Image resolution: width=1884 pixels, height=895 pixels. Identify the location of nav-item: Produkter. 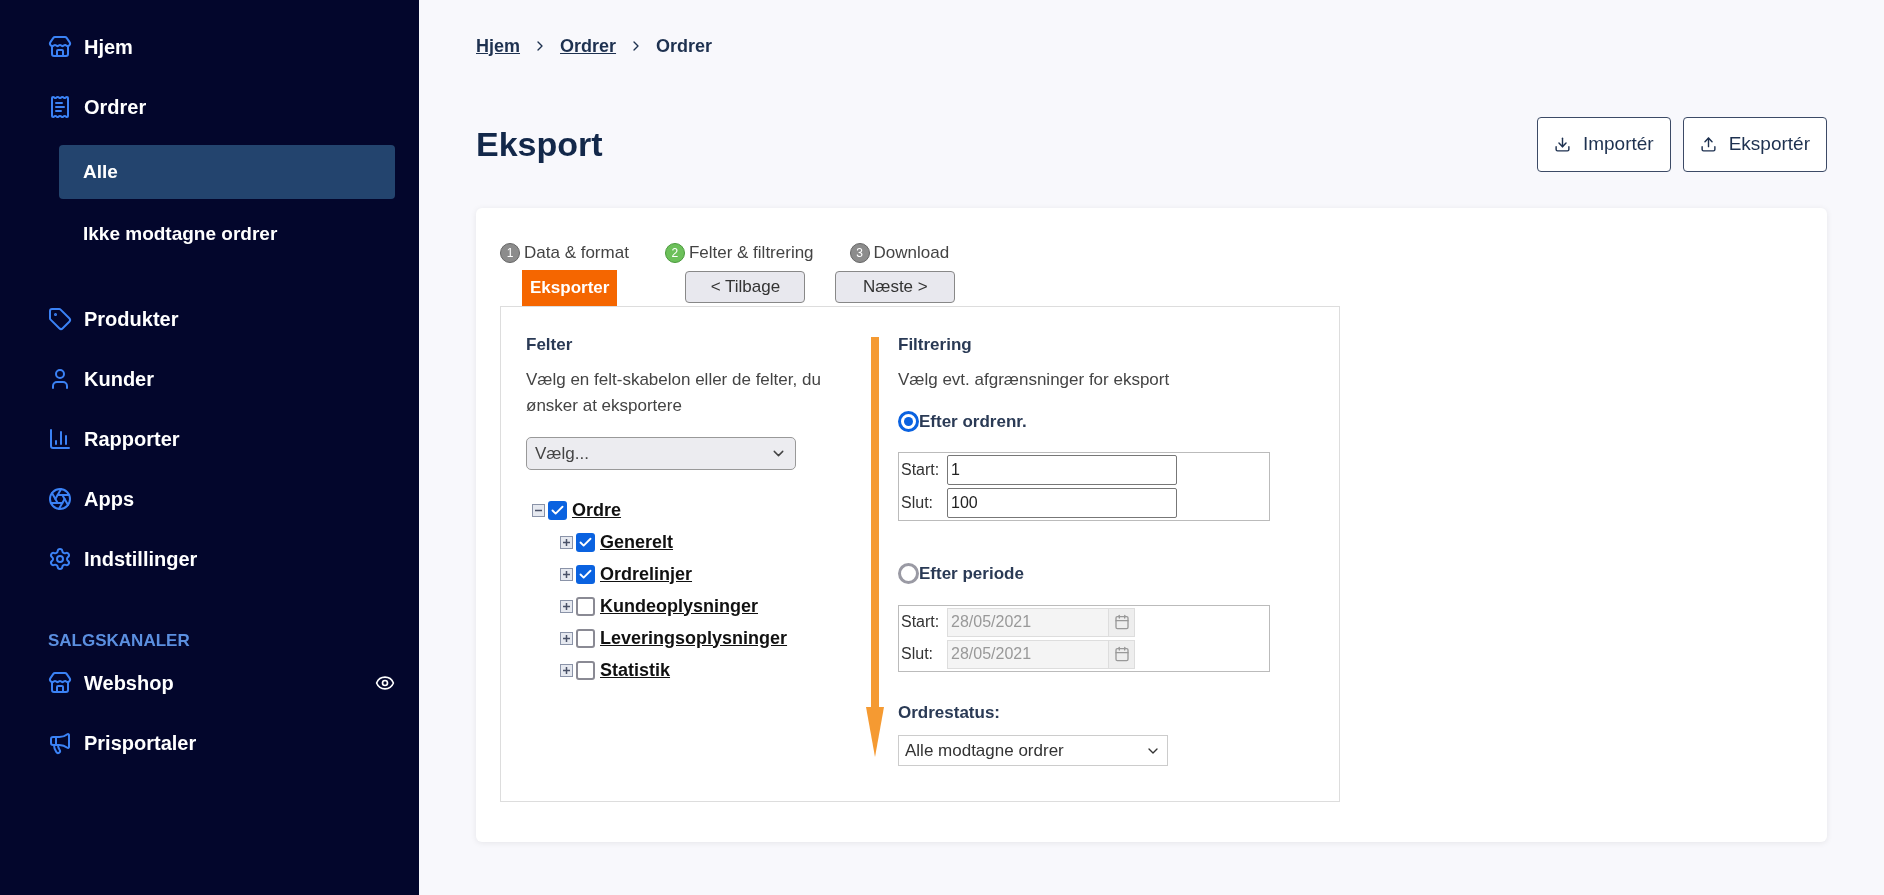
(209, 319).